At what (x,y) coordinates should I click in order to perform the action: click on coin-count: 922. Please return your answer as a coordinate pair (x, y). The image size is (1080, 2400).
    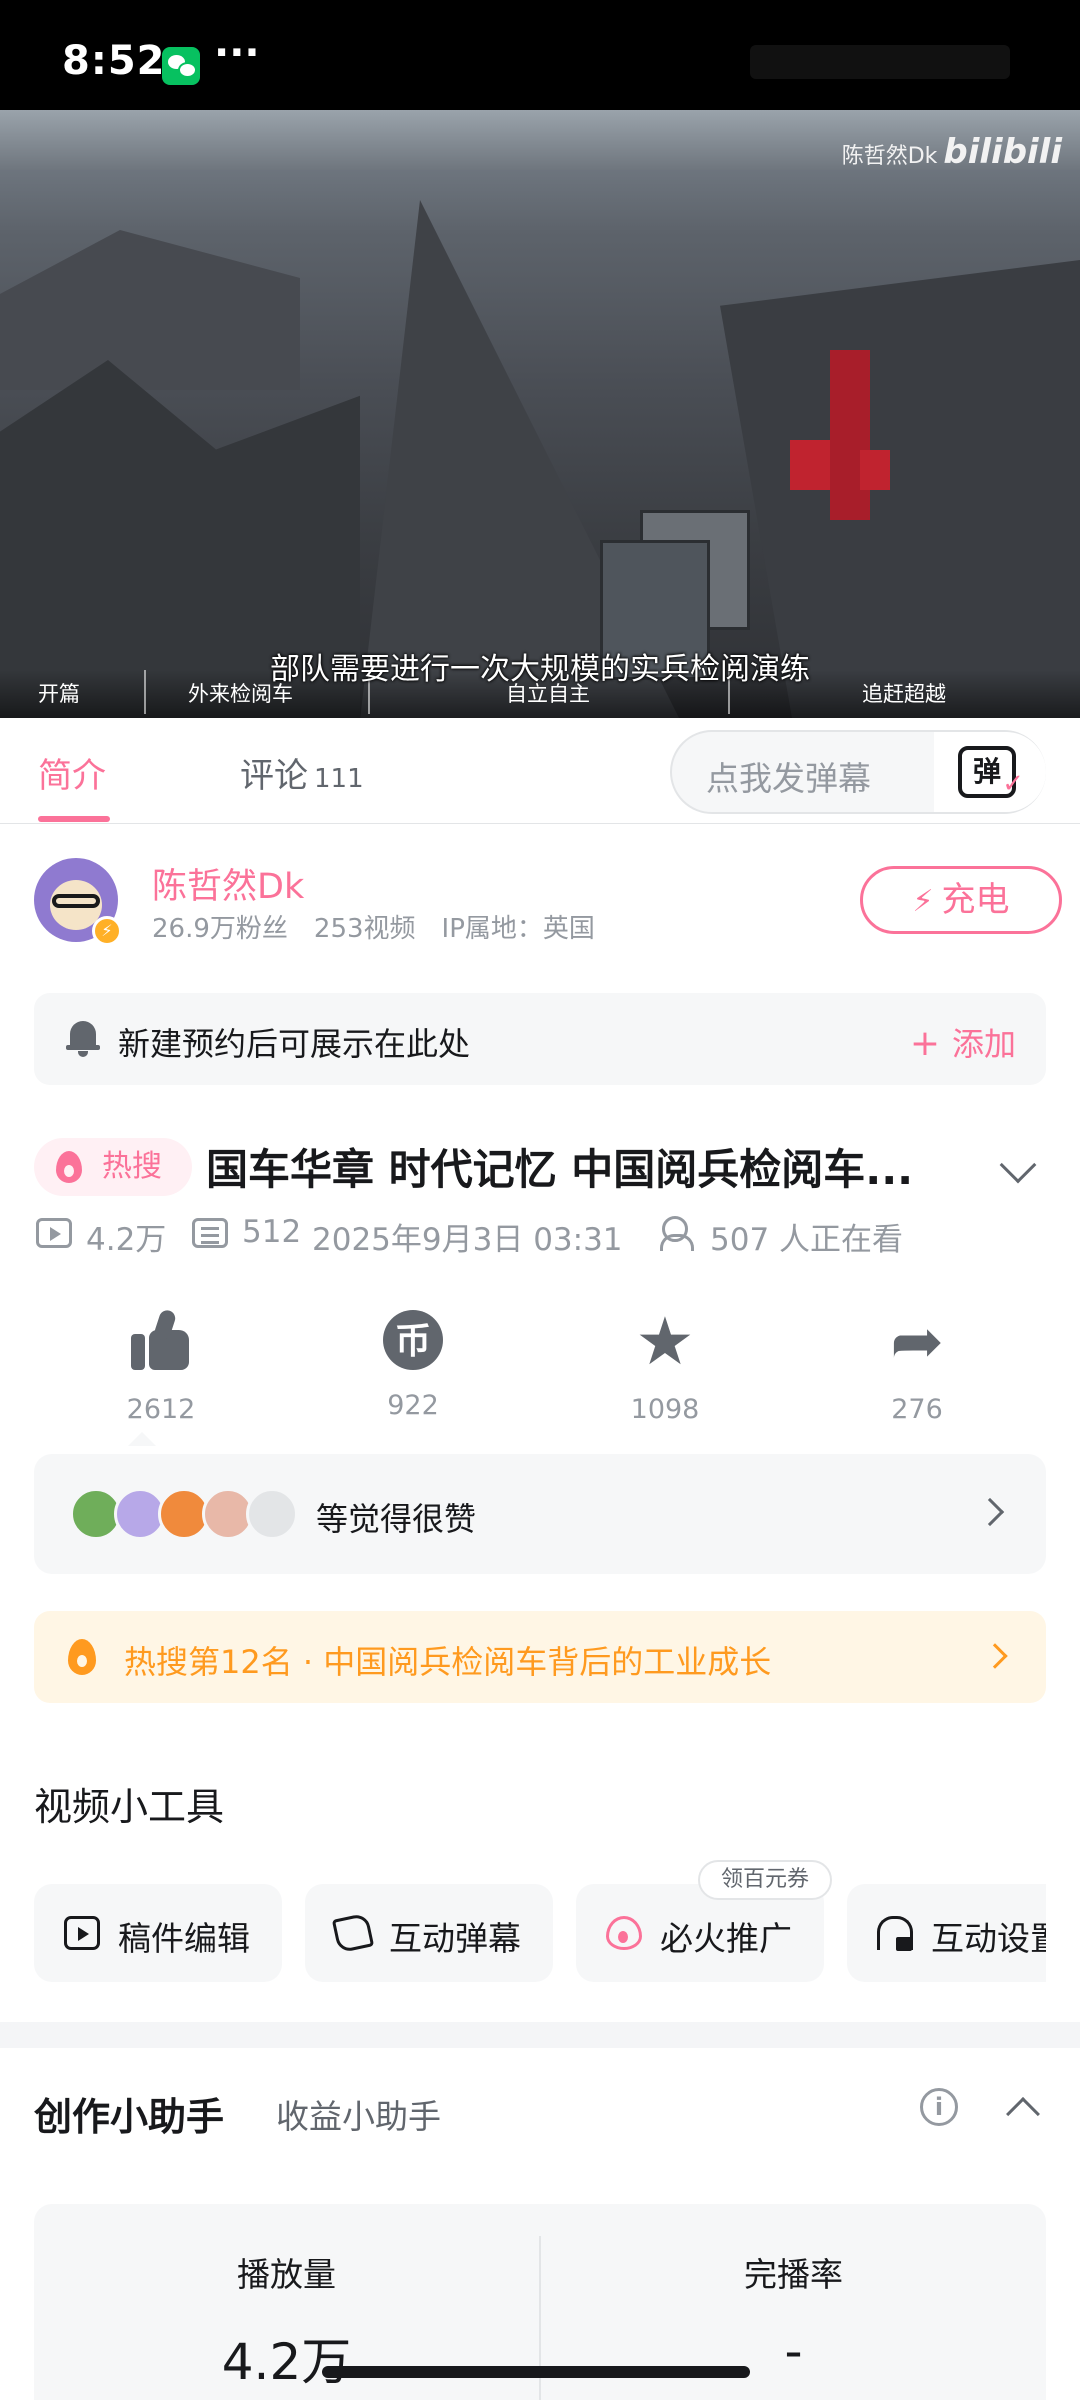
    Looking at the image, I should click on (413, 1405).